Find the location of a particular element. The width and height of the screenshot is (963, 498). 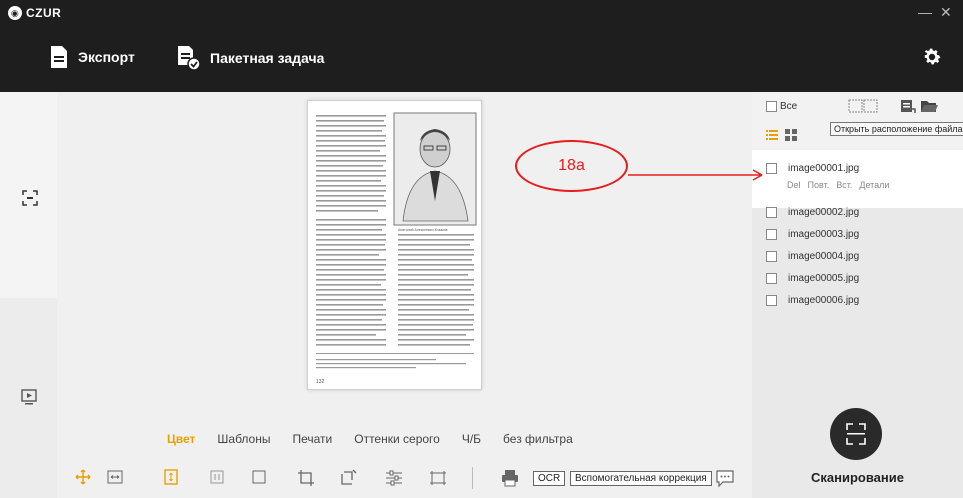

file-name-4: image00004.jpg is located at coordinates (824, 256).